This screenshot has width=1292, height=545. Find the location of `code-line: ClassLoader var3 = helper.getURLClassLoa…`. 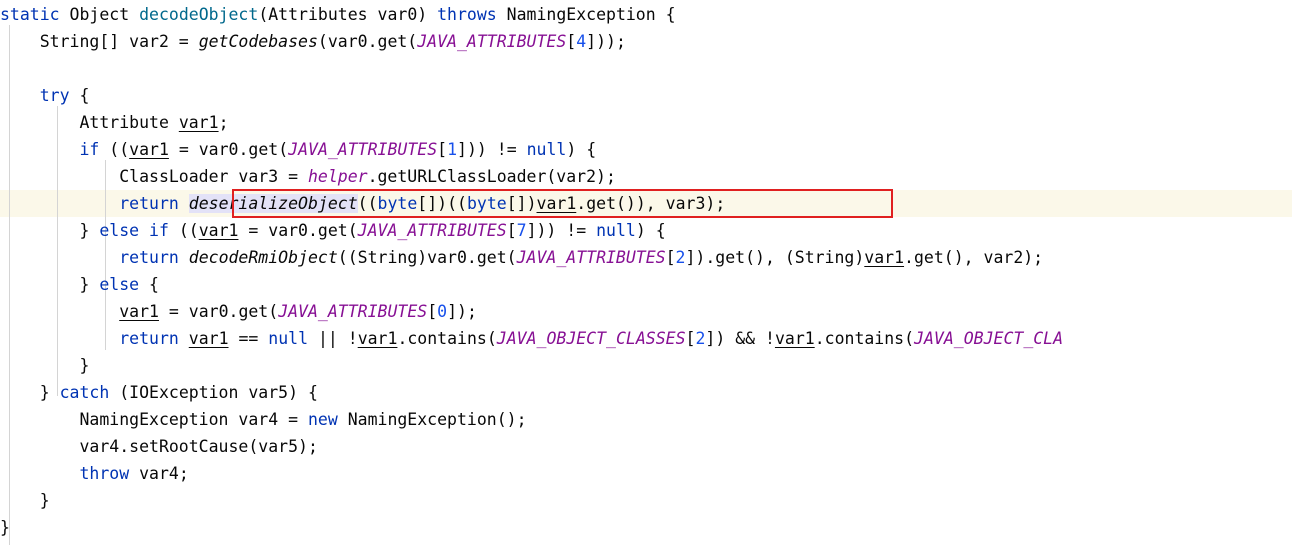

code-line: ClassLoader var3 = helper.getURLClassLoa… is located at coordinates (308, 176).